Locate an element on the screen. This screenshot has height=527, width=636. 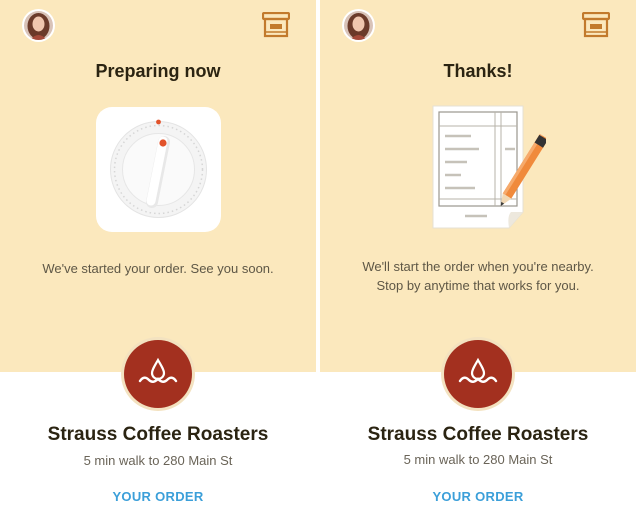
status-message-line: Stop by anytime that works for you. is located at coordinates (478, 285).